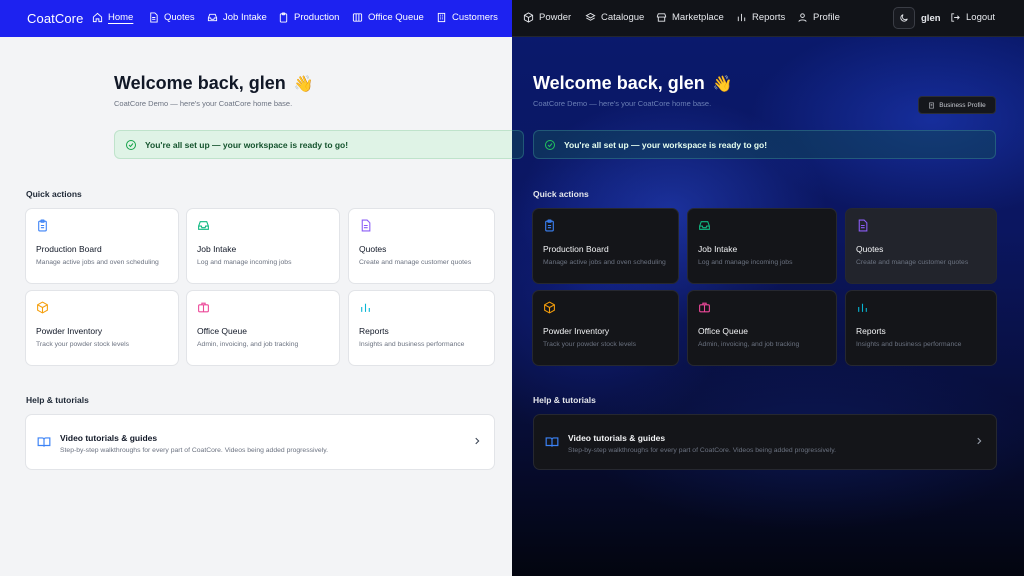  I want to click on quick-actions-title-dark: Quick actions, so click(561, 194).